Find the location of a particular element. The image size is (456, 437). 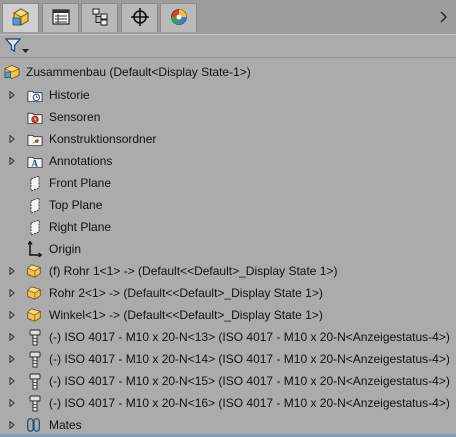

tree-item-label: Right Plane is located at coordinates (80, 227).